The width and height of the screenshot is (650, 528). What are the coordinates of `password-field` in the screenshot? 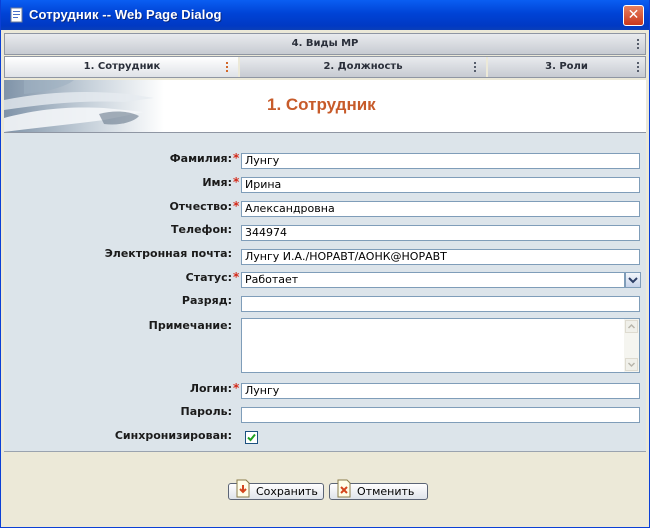 It's located at (440, 415).